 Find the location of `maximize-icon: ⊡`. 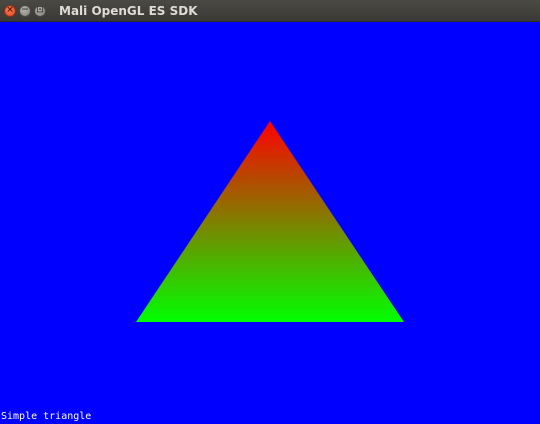

maximize-icon: ⊡ is located at coordinates (40, 10).